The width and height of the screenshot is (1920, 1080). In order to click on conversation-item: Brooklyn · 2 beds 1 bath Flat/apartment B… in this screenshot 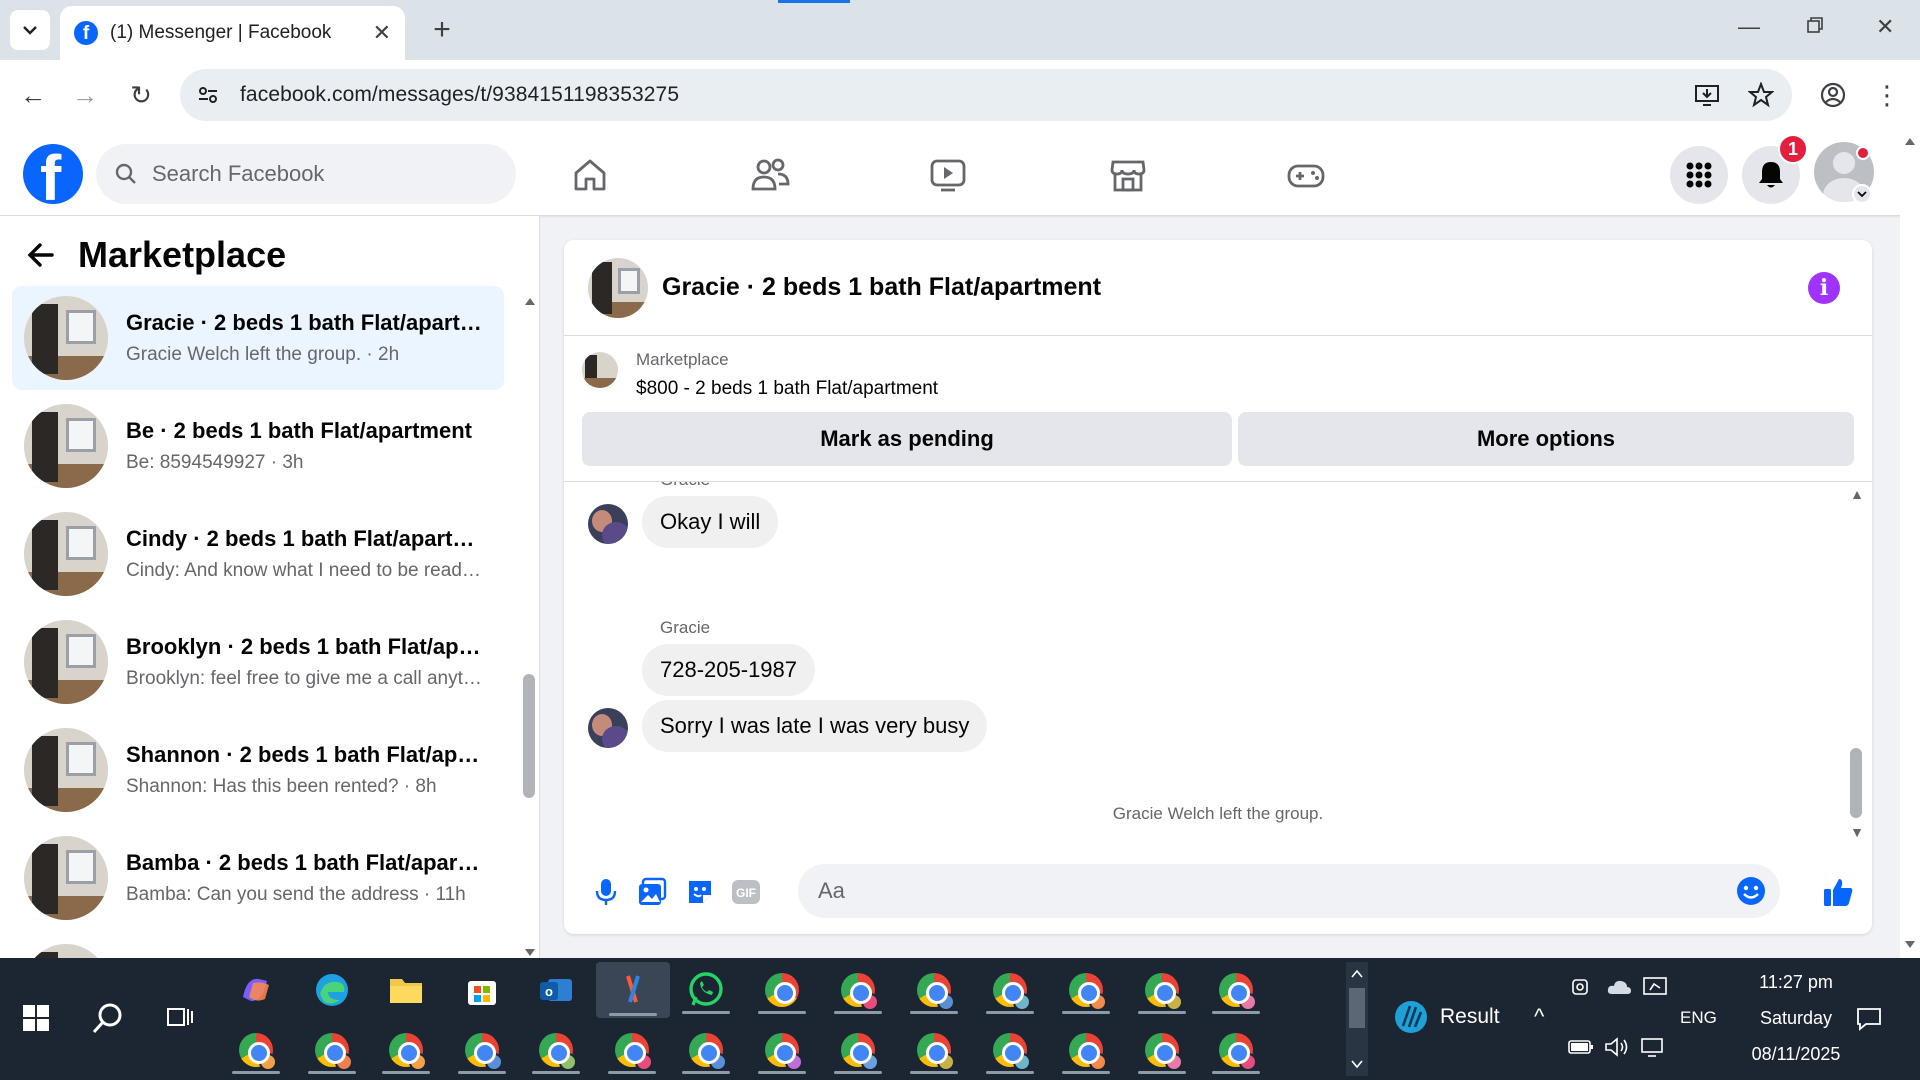, I will do `click(258, 662)`.